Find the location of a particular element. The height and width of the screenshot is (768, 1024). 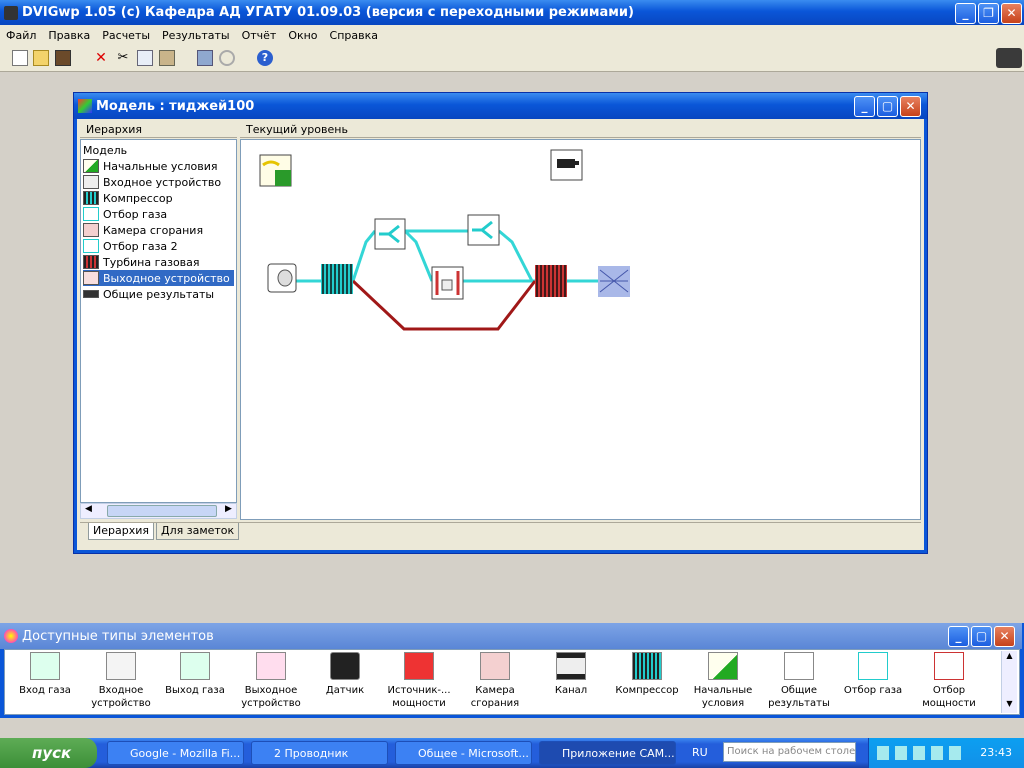

engine-scheme-diagram is located at coordinates (444, 240).